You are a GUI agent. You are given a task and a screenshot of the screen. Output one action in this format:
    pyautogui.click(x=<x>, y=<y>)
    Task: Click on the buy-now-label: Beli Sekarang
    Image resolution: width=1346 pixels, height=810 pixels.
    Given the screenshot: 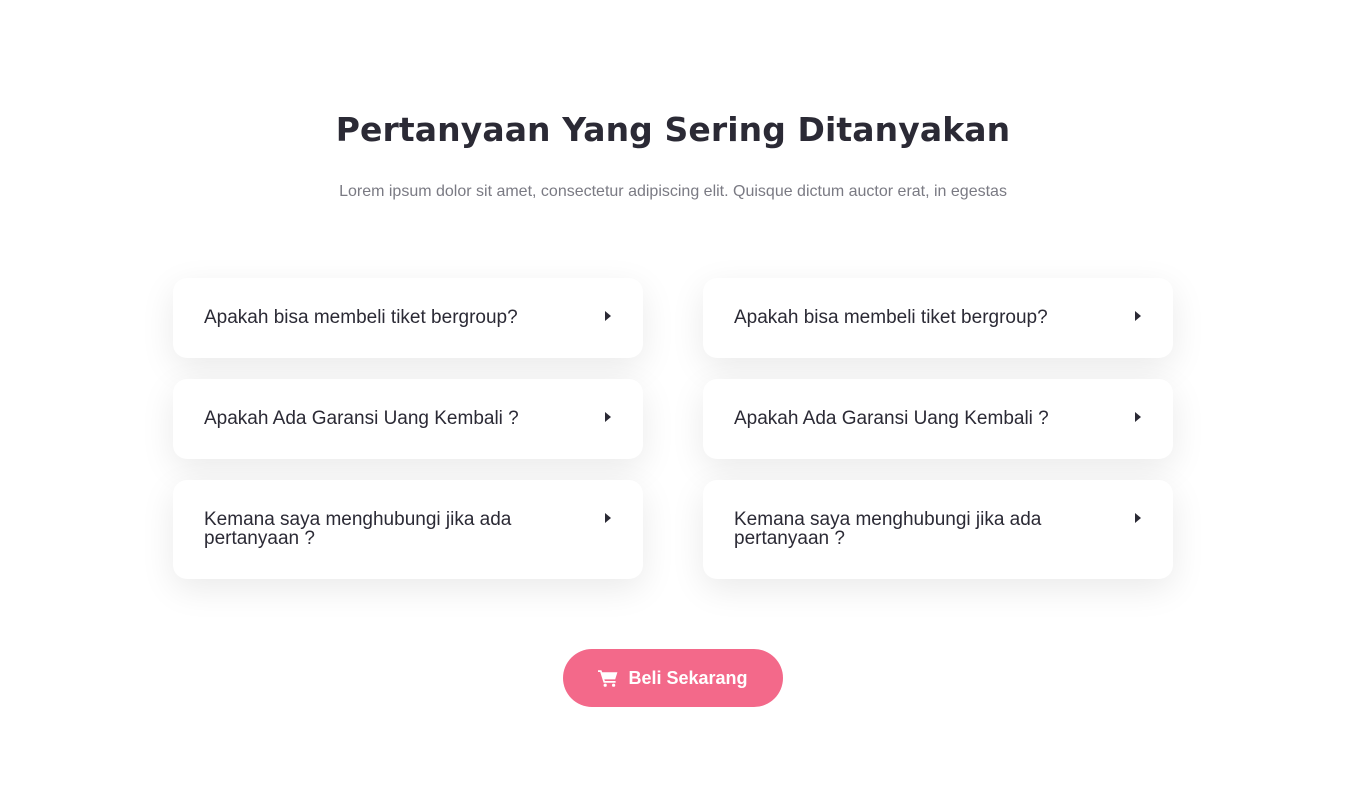 What is the action you would take?
    pyautogui.click(x=688, y=677)
    